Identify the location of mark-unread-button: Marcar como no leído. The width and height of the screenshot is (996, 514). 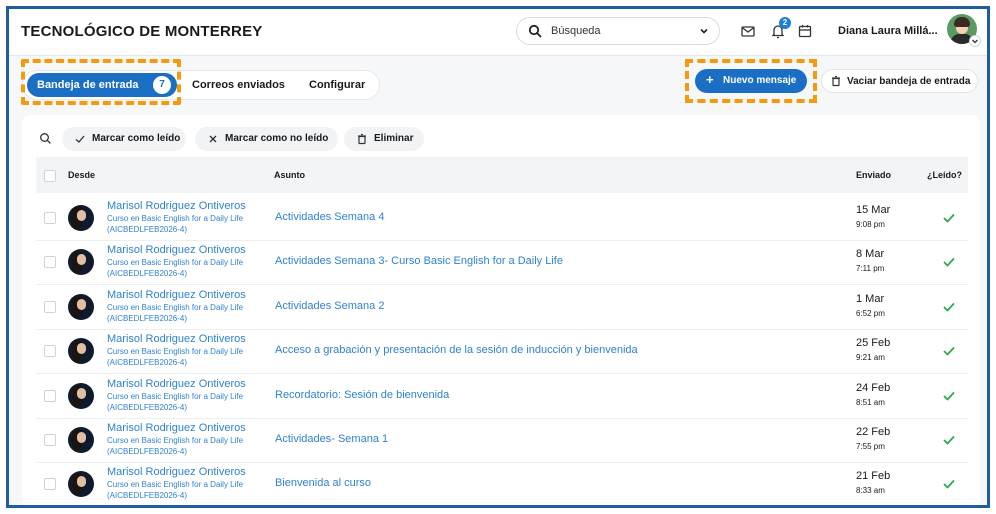
(266, 139).